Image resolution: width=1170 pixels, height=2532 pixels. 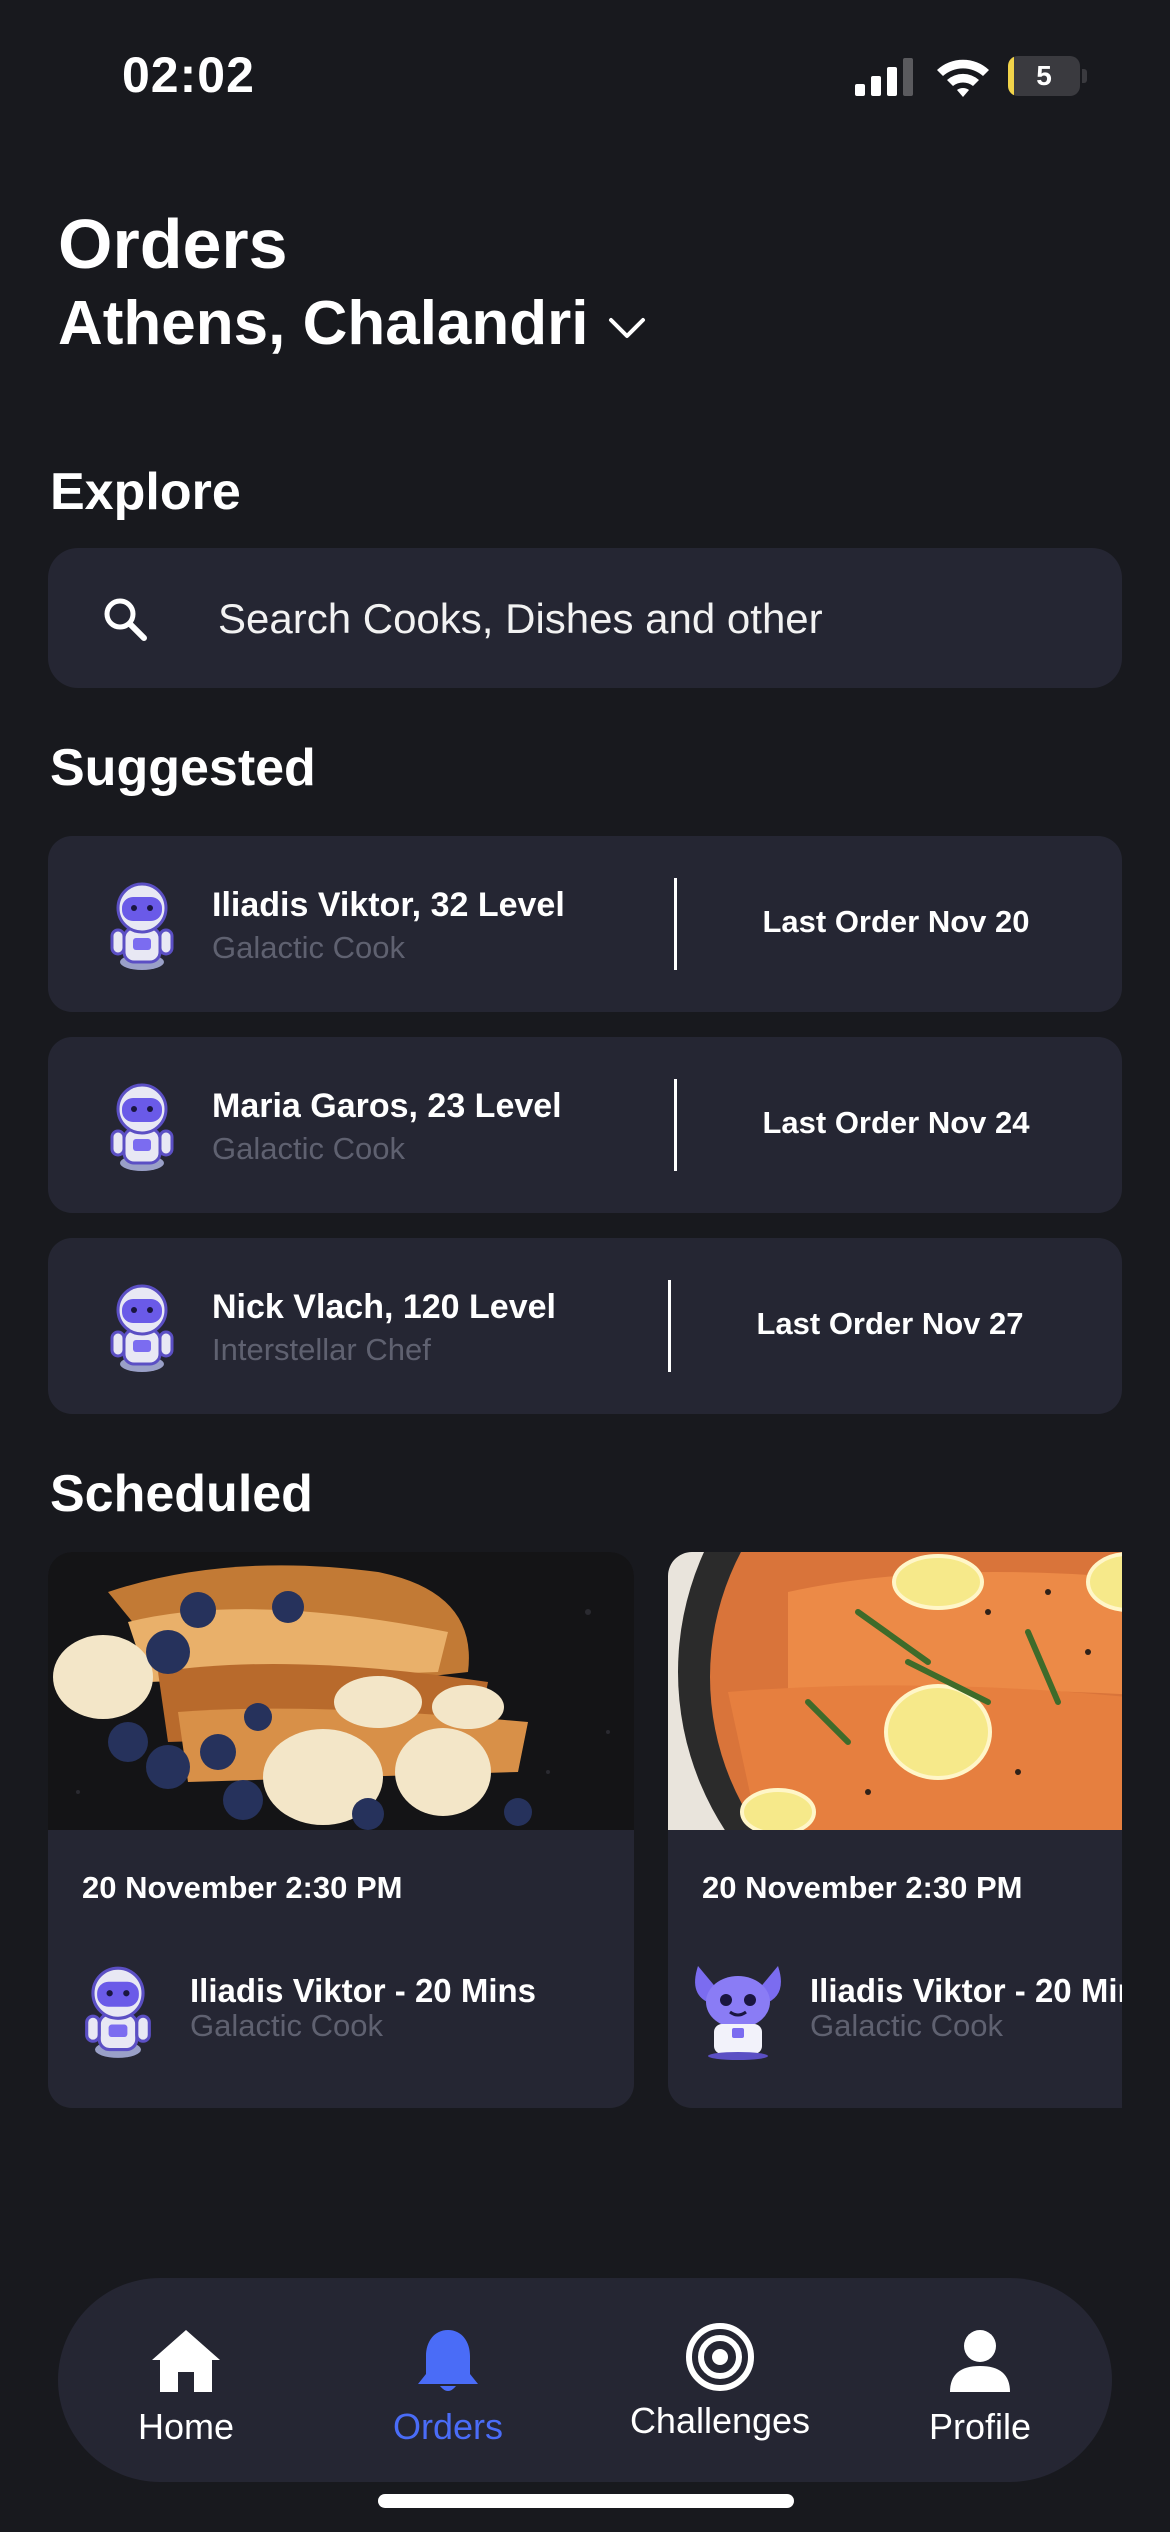 What do you see at coordinates (183, 768) in the screenshot?
I see `suggested-heading: Suggested` at bounding box center [183, 768].